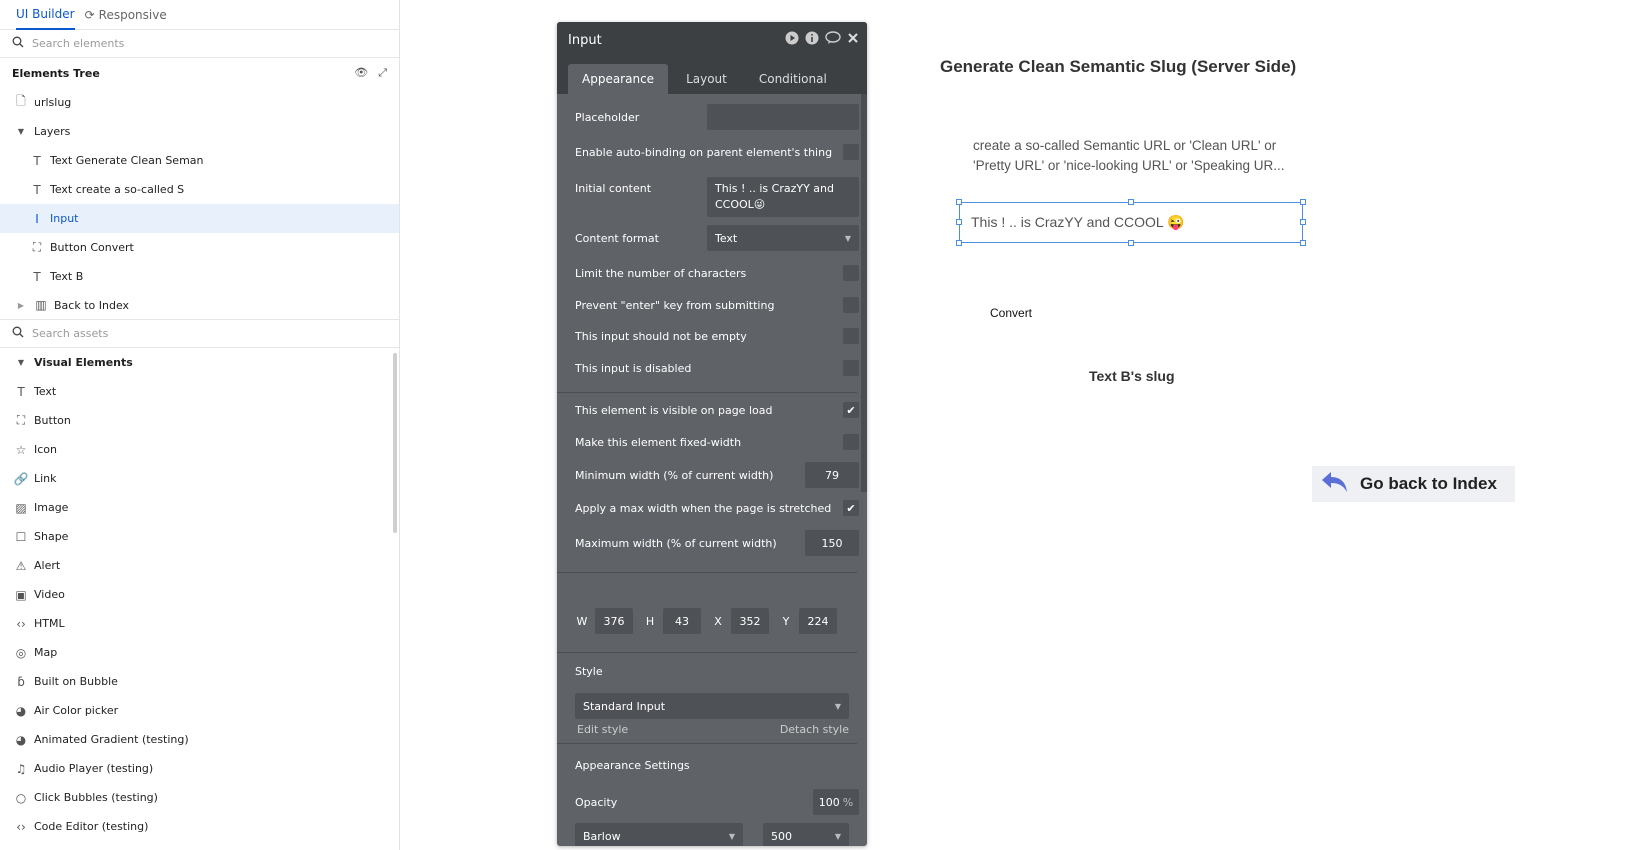 Image resolution: width=1632 pixels, height=850 pixels. What do you see at coordinates (832, 543) in the screenshot?
I see `max-width-field: 150` at bounding box center [832, 543].